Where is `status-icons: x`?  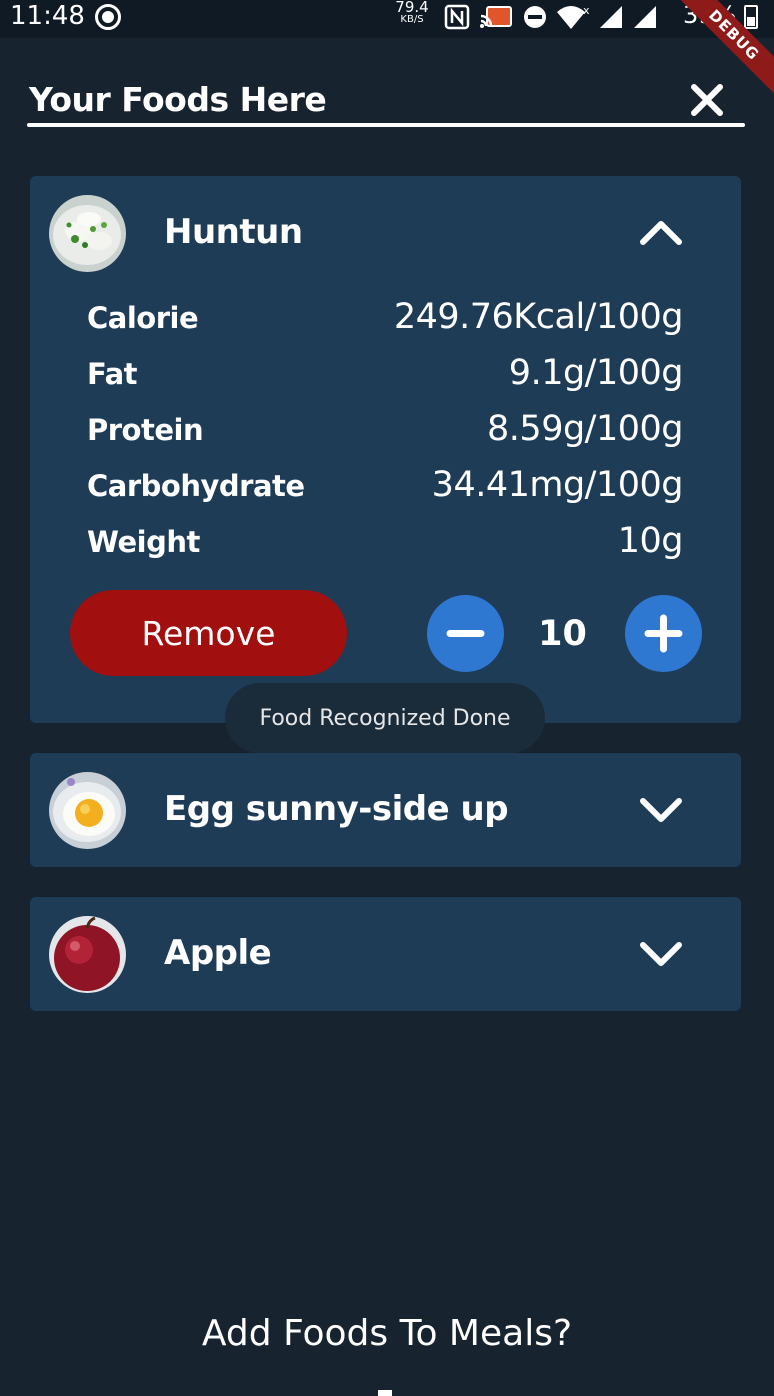
status-icons: x is located at coordinates (551, 17).